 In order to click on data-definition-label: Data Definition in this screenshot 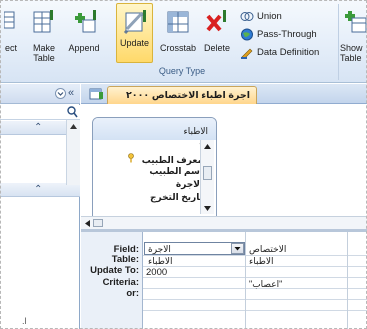, I will do `click(288, 53)`.